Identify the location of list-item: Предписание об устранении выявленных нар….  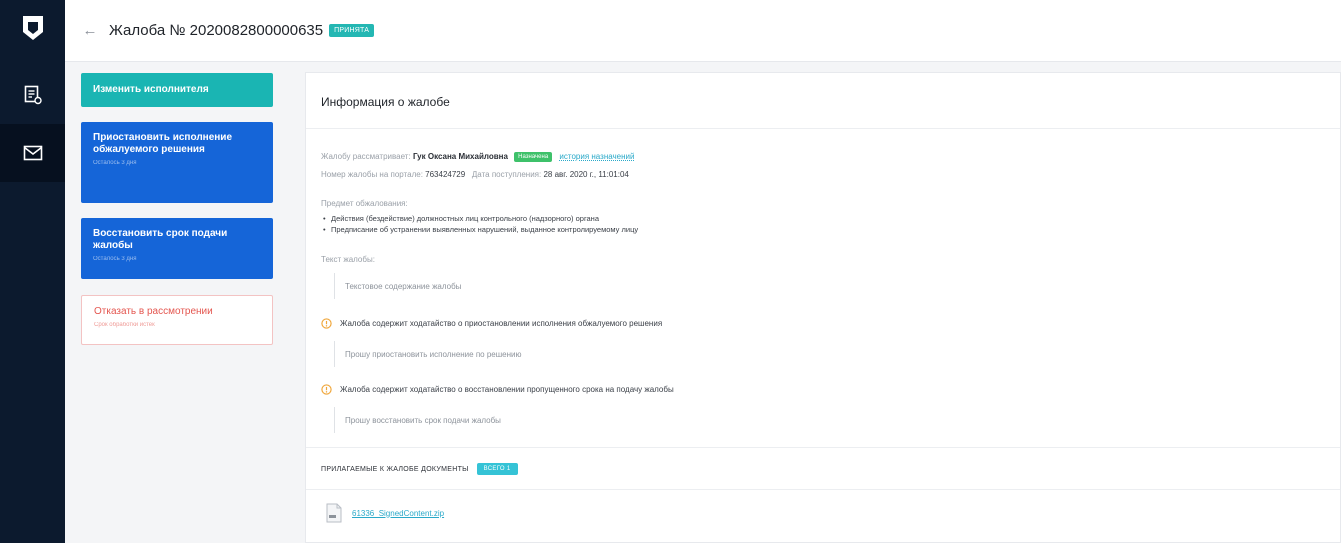
(479, 229).